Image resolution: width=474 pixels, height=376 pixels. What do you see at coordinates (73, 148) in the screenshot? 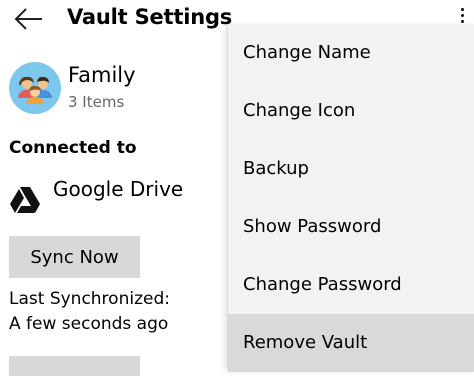
I see `connected-to-label: Connected to` at bounding box center [73, 148].